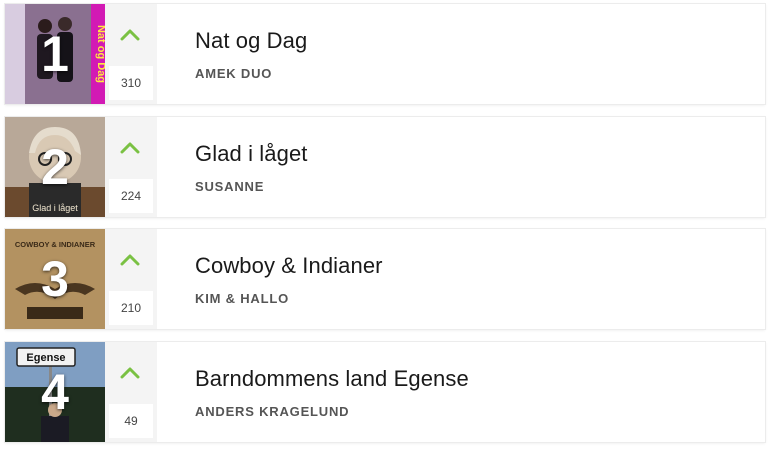  What do you see at coordinates (131, 279) in the screenshot?
I see `vote-panel: 210` at bounding box center [131, 279].